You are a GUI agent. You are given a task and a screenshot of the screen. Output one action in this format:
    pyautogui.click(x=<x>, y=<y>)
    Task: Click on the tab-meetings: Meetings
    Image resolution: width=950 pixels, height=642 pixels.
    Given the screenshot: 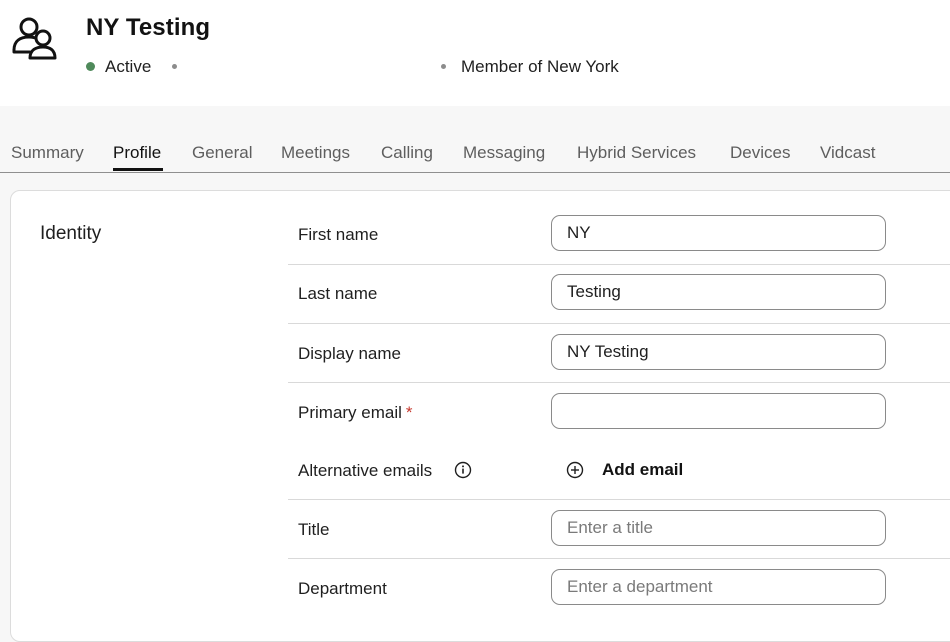 What is the action you would take?
    pyautogui.click(x=315, y=153)
    